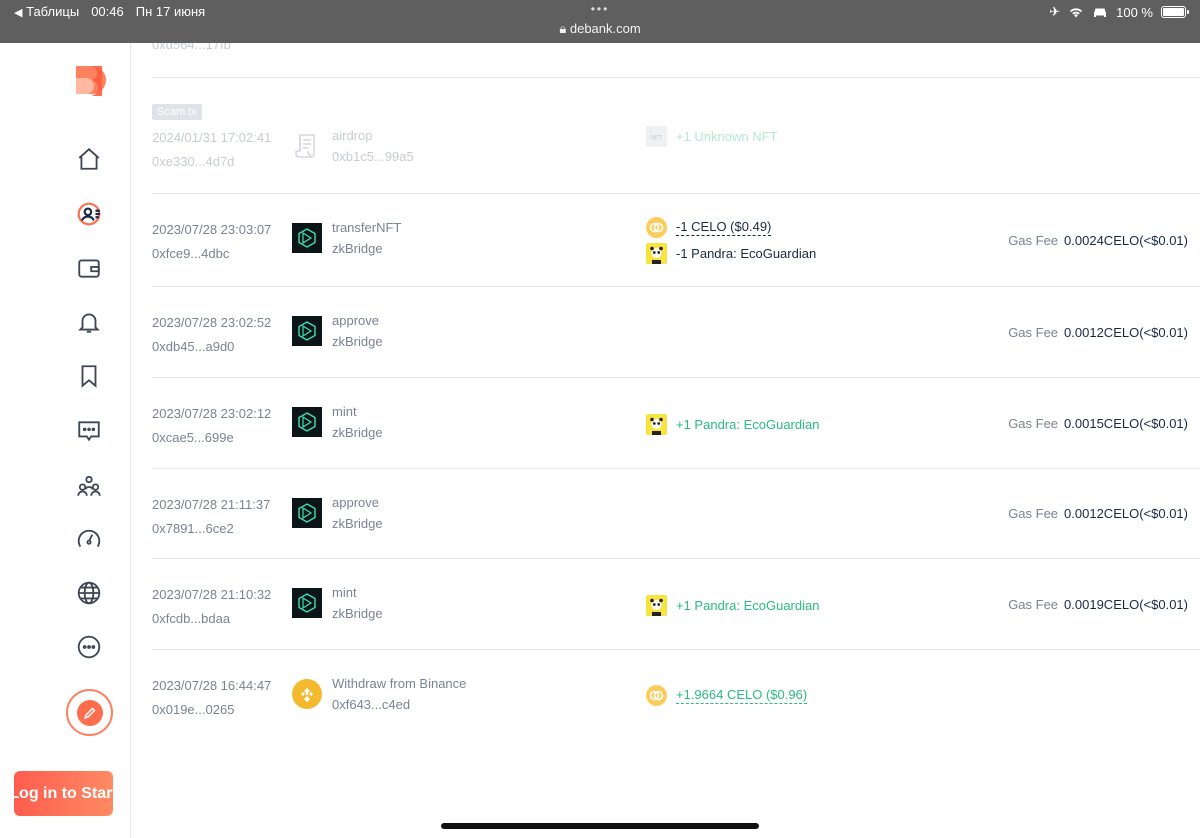 The height and width of the screenshot is (838, 1200). I want to click on tx-hash-link: 0xcae5...699e, so click(193, 437).